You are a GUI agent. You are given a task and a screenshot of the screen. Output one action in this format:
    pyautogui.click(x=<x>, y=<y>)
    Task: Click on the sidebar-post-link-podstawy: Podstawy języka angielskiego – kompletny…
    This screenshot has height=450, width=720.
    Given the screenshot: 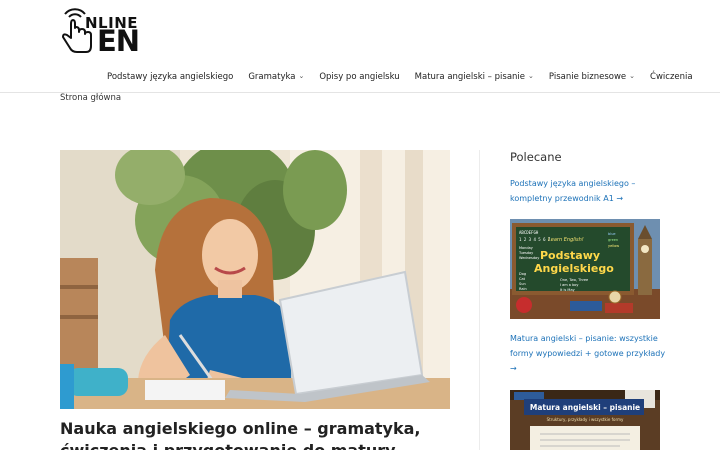 What is the action you would take?
    pyautogui.click(x=590, y=191)
    